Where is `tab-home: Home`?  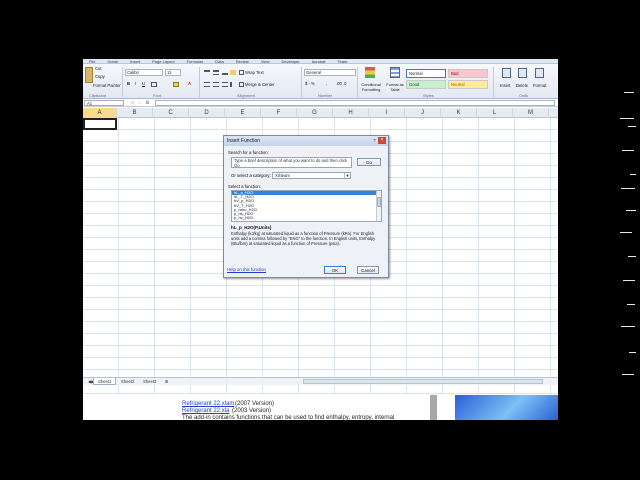
tab-home: Home is located at coordinates (112, 61).